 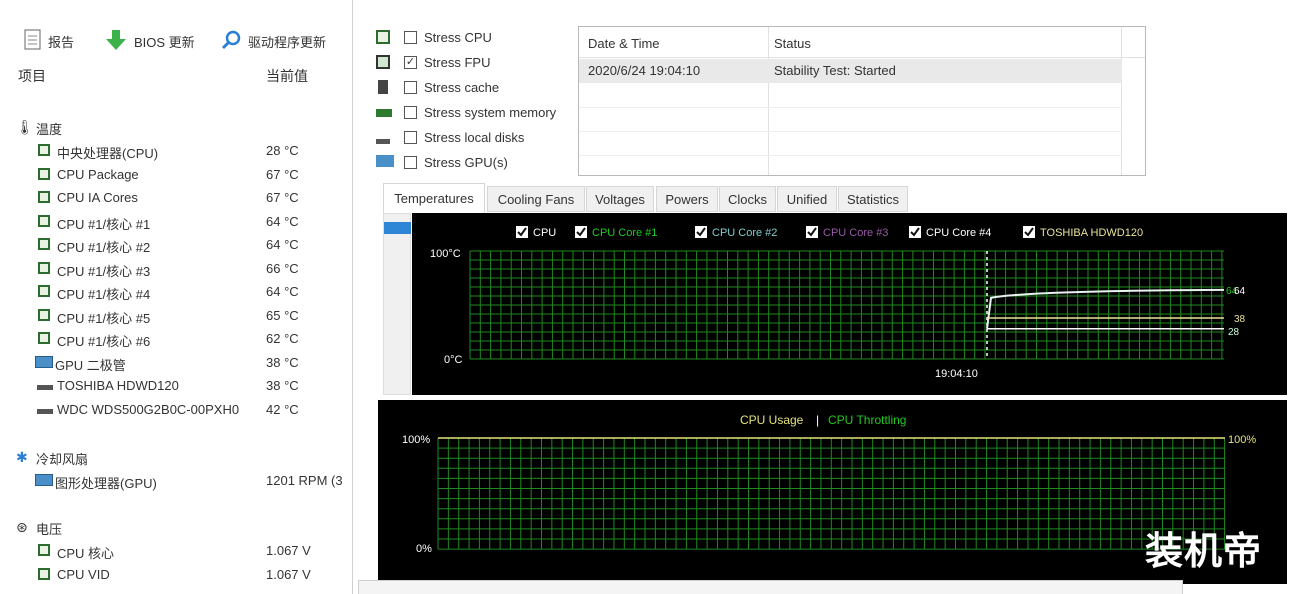 I want to click on sensor-group-label: 冷却风扇, so click(x=62, y=459).